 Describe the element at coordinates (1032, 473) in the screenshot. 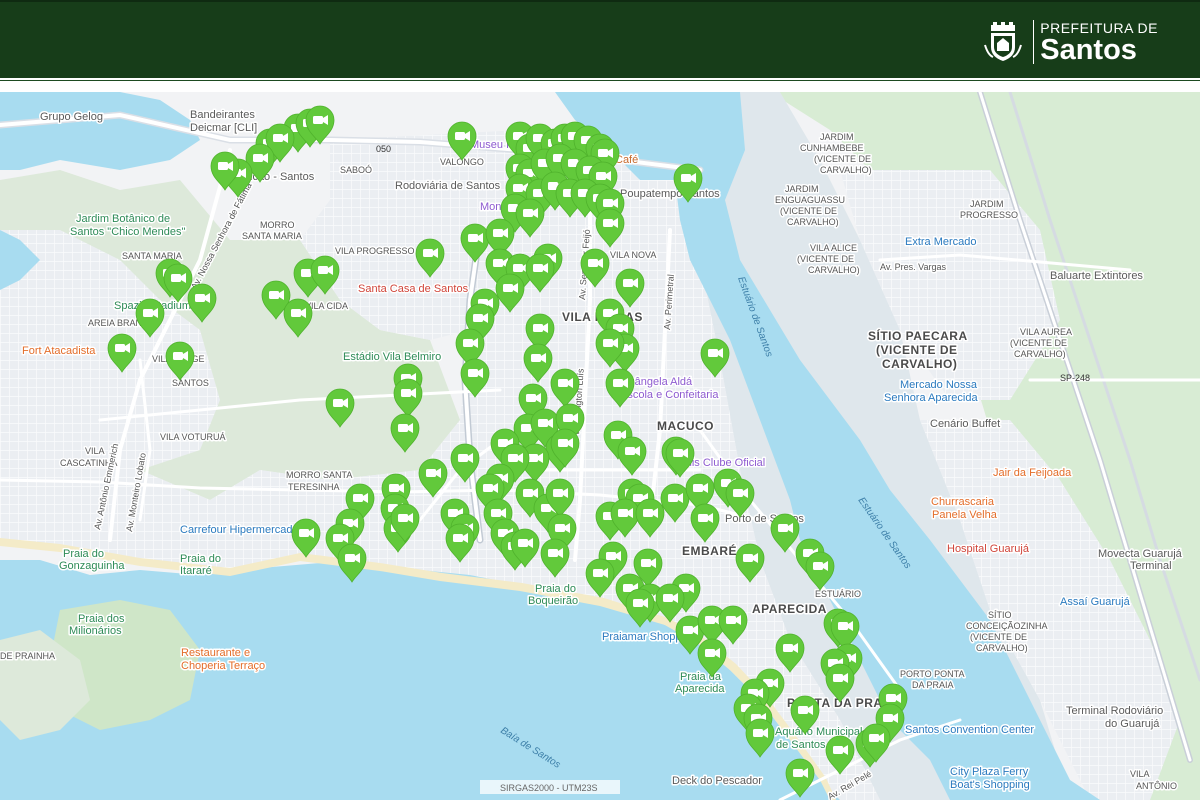

I see `poi-label: Jair da Feijoada` at that location.